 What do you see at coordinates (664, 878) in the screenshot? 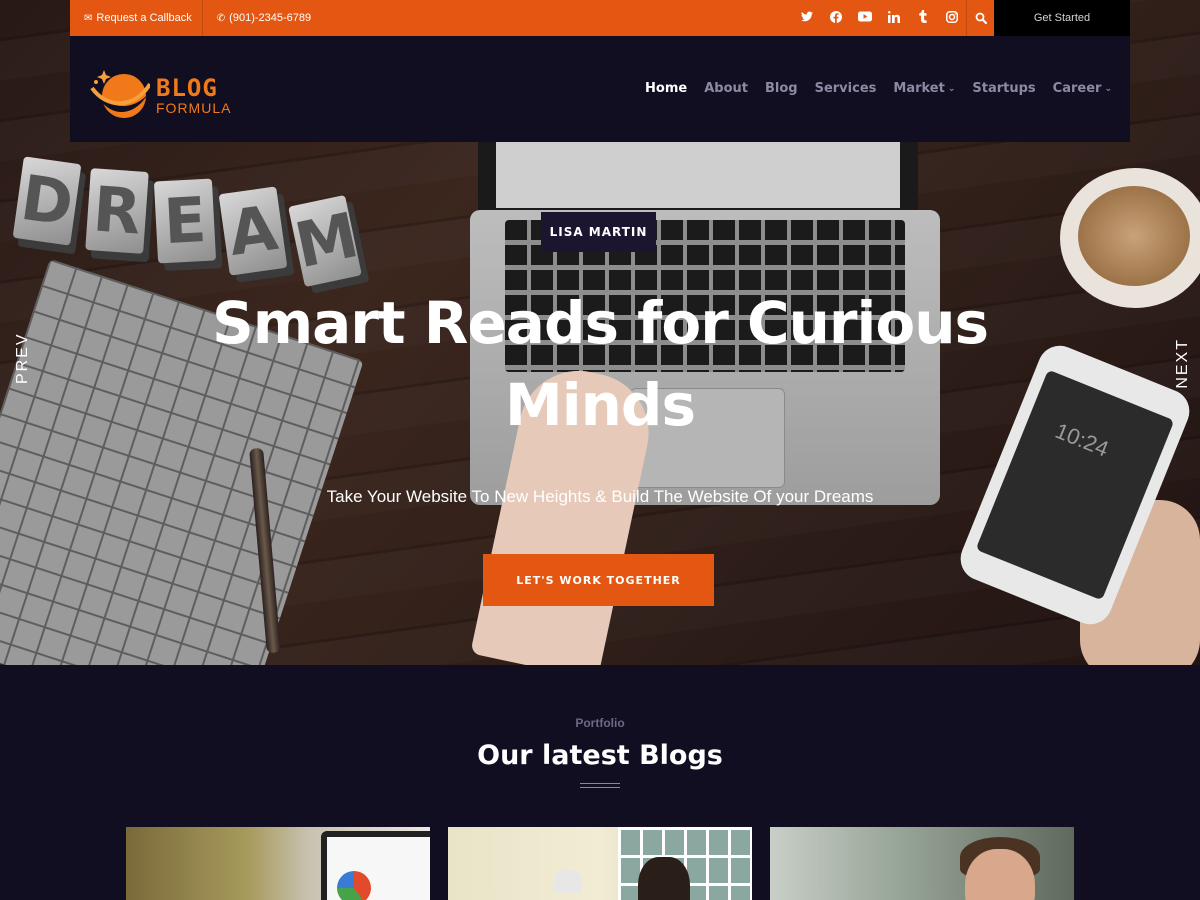
I see `person-image` at bounding box center [664, 878].